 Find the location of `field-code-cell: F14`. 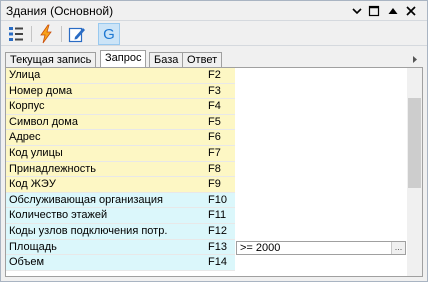

field-code-cell: F14 is located at coordinates (220, 263).